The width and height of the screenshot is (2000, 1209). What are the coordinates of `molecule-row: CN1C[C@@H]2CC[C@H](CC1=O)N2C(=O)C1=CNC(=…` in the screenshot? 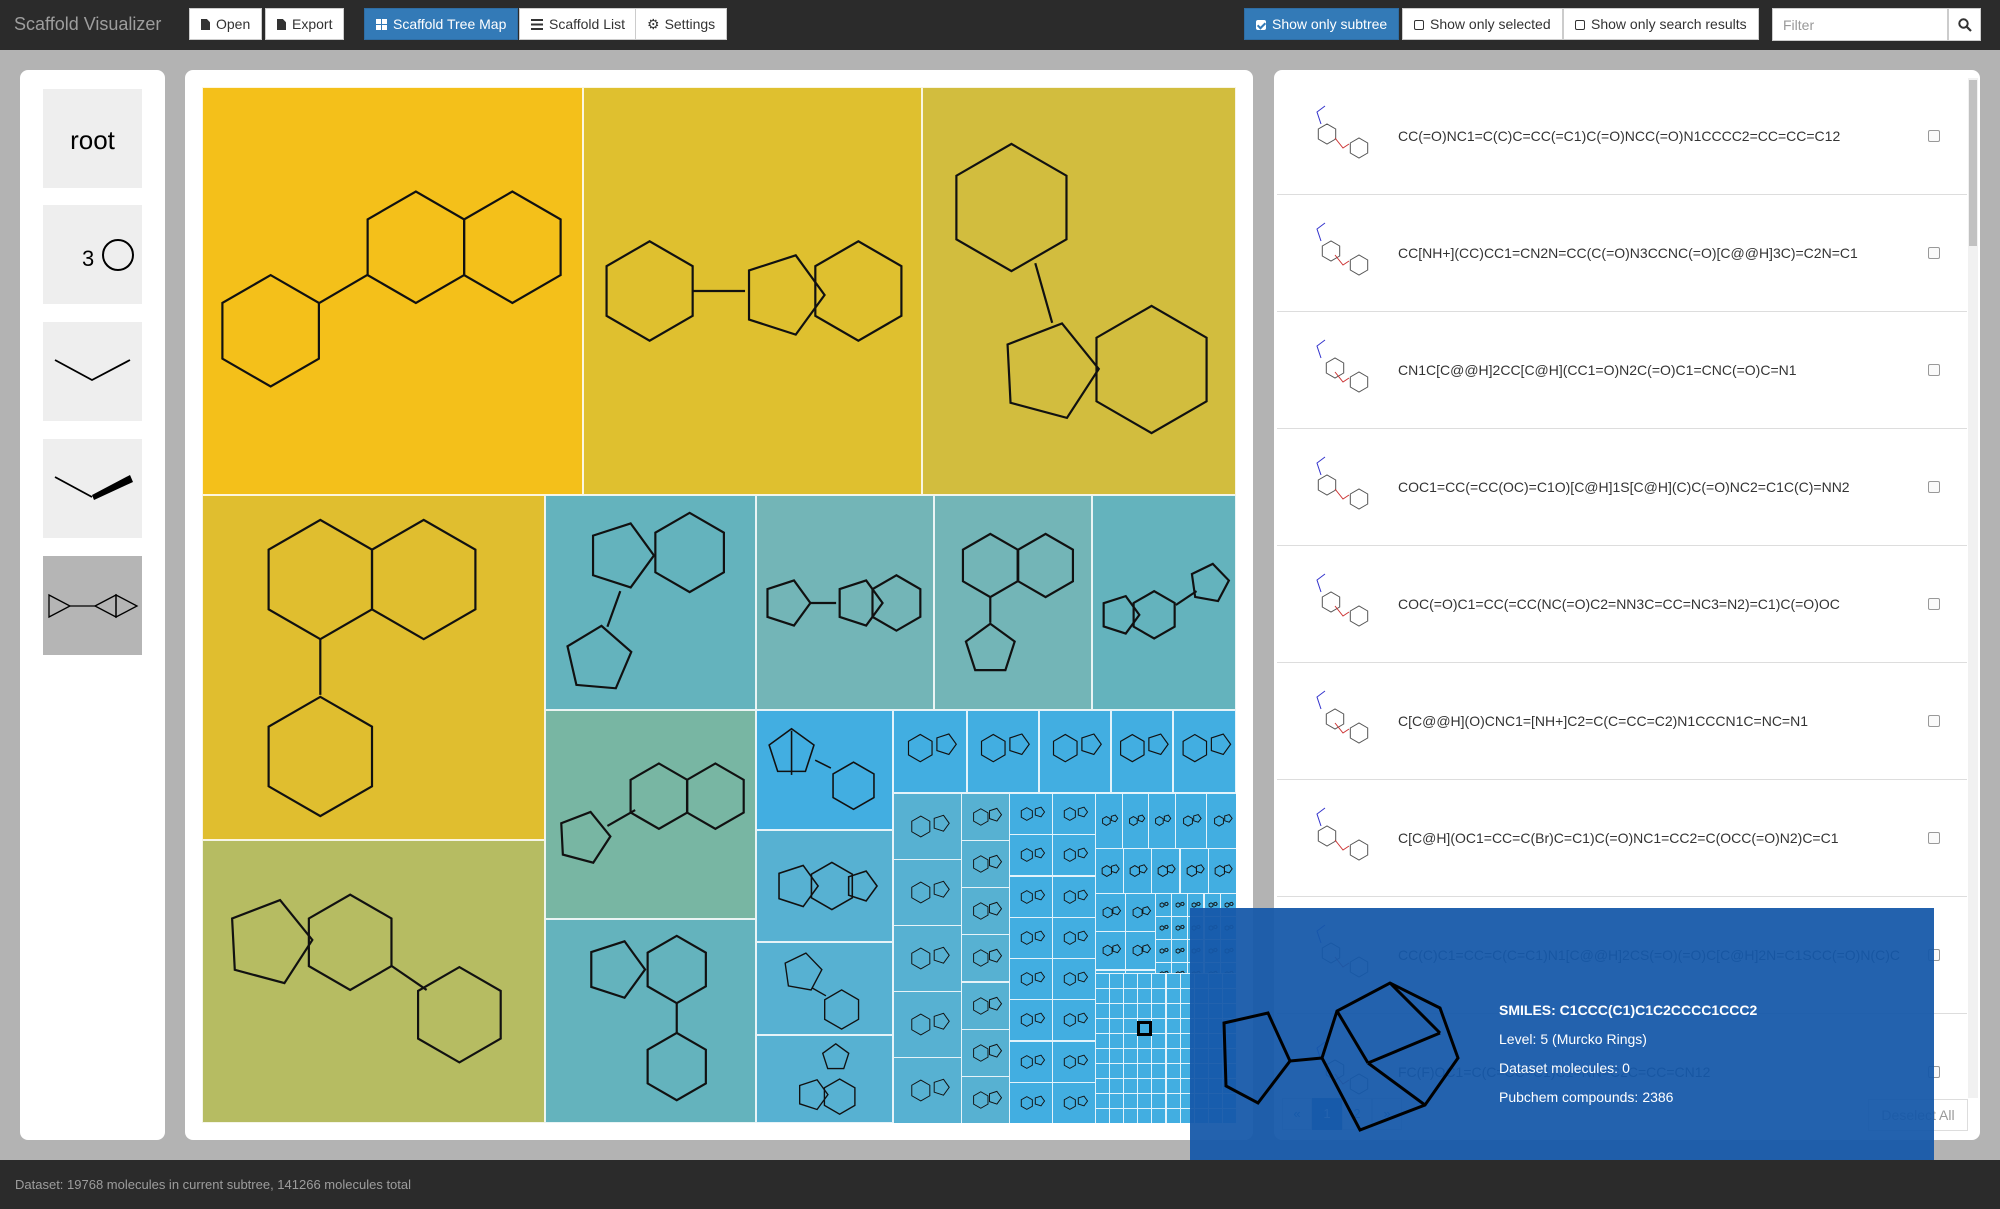 It's located at (1622, 370).